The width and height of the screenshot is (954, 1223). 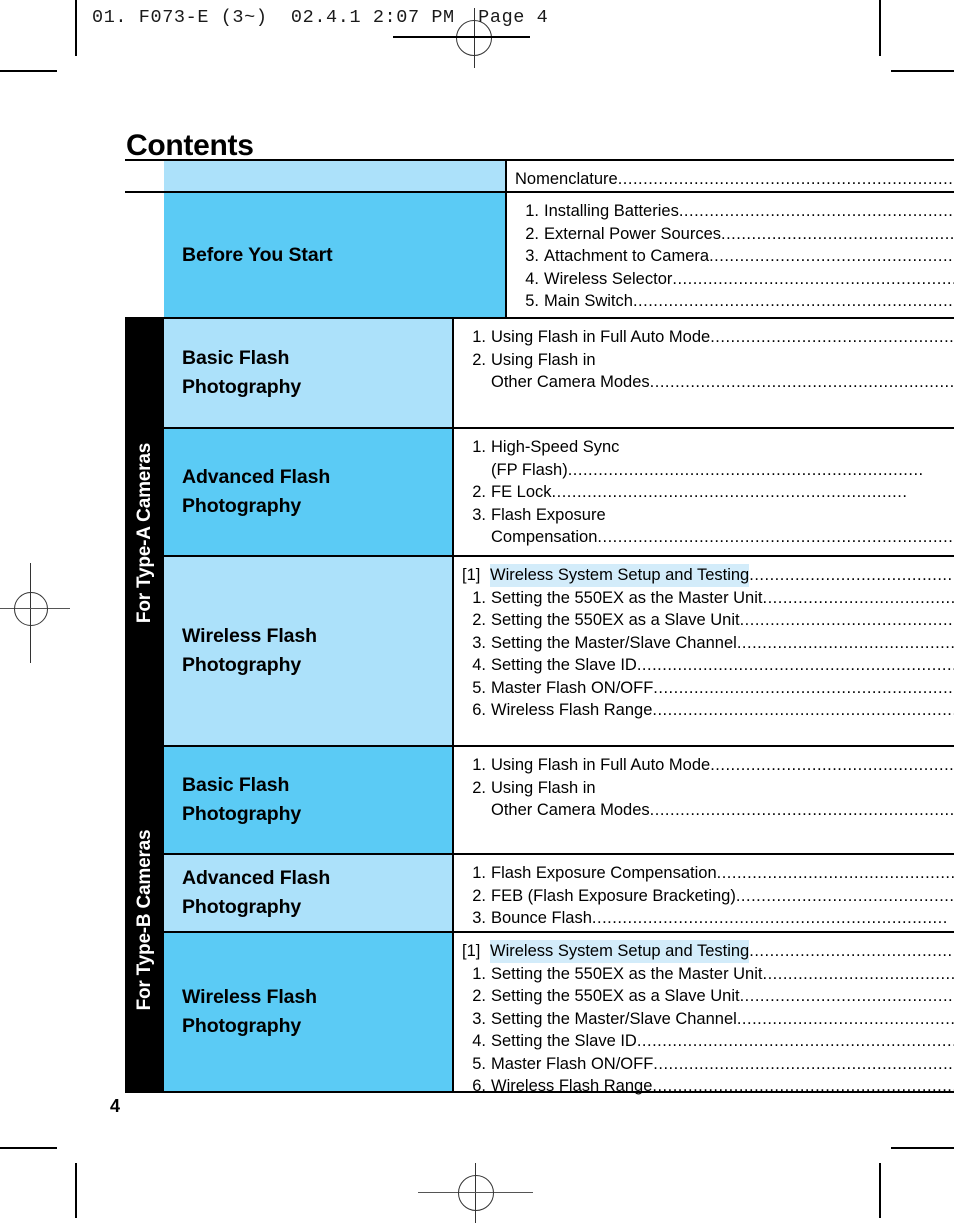 I want to click on print-slug-line: 01. F073-E (3~) 02.4.1 2:07 PM Page 4, so click(x=320, y=17).